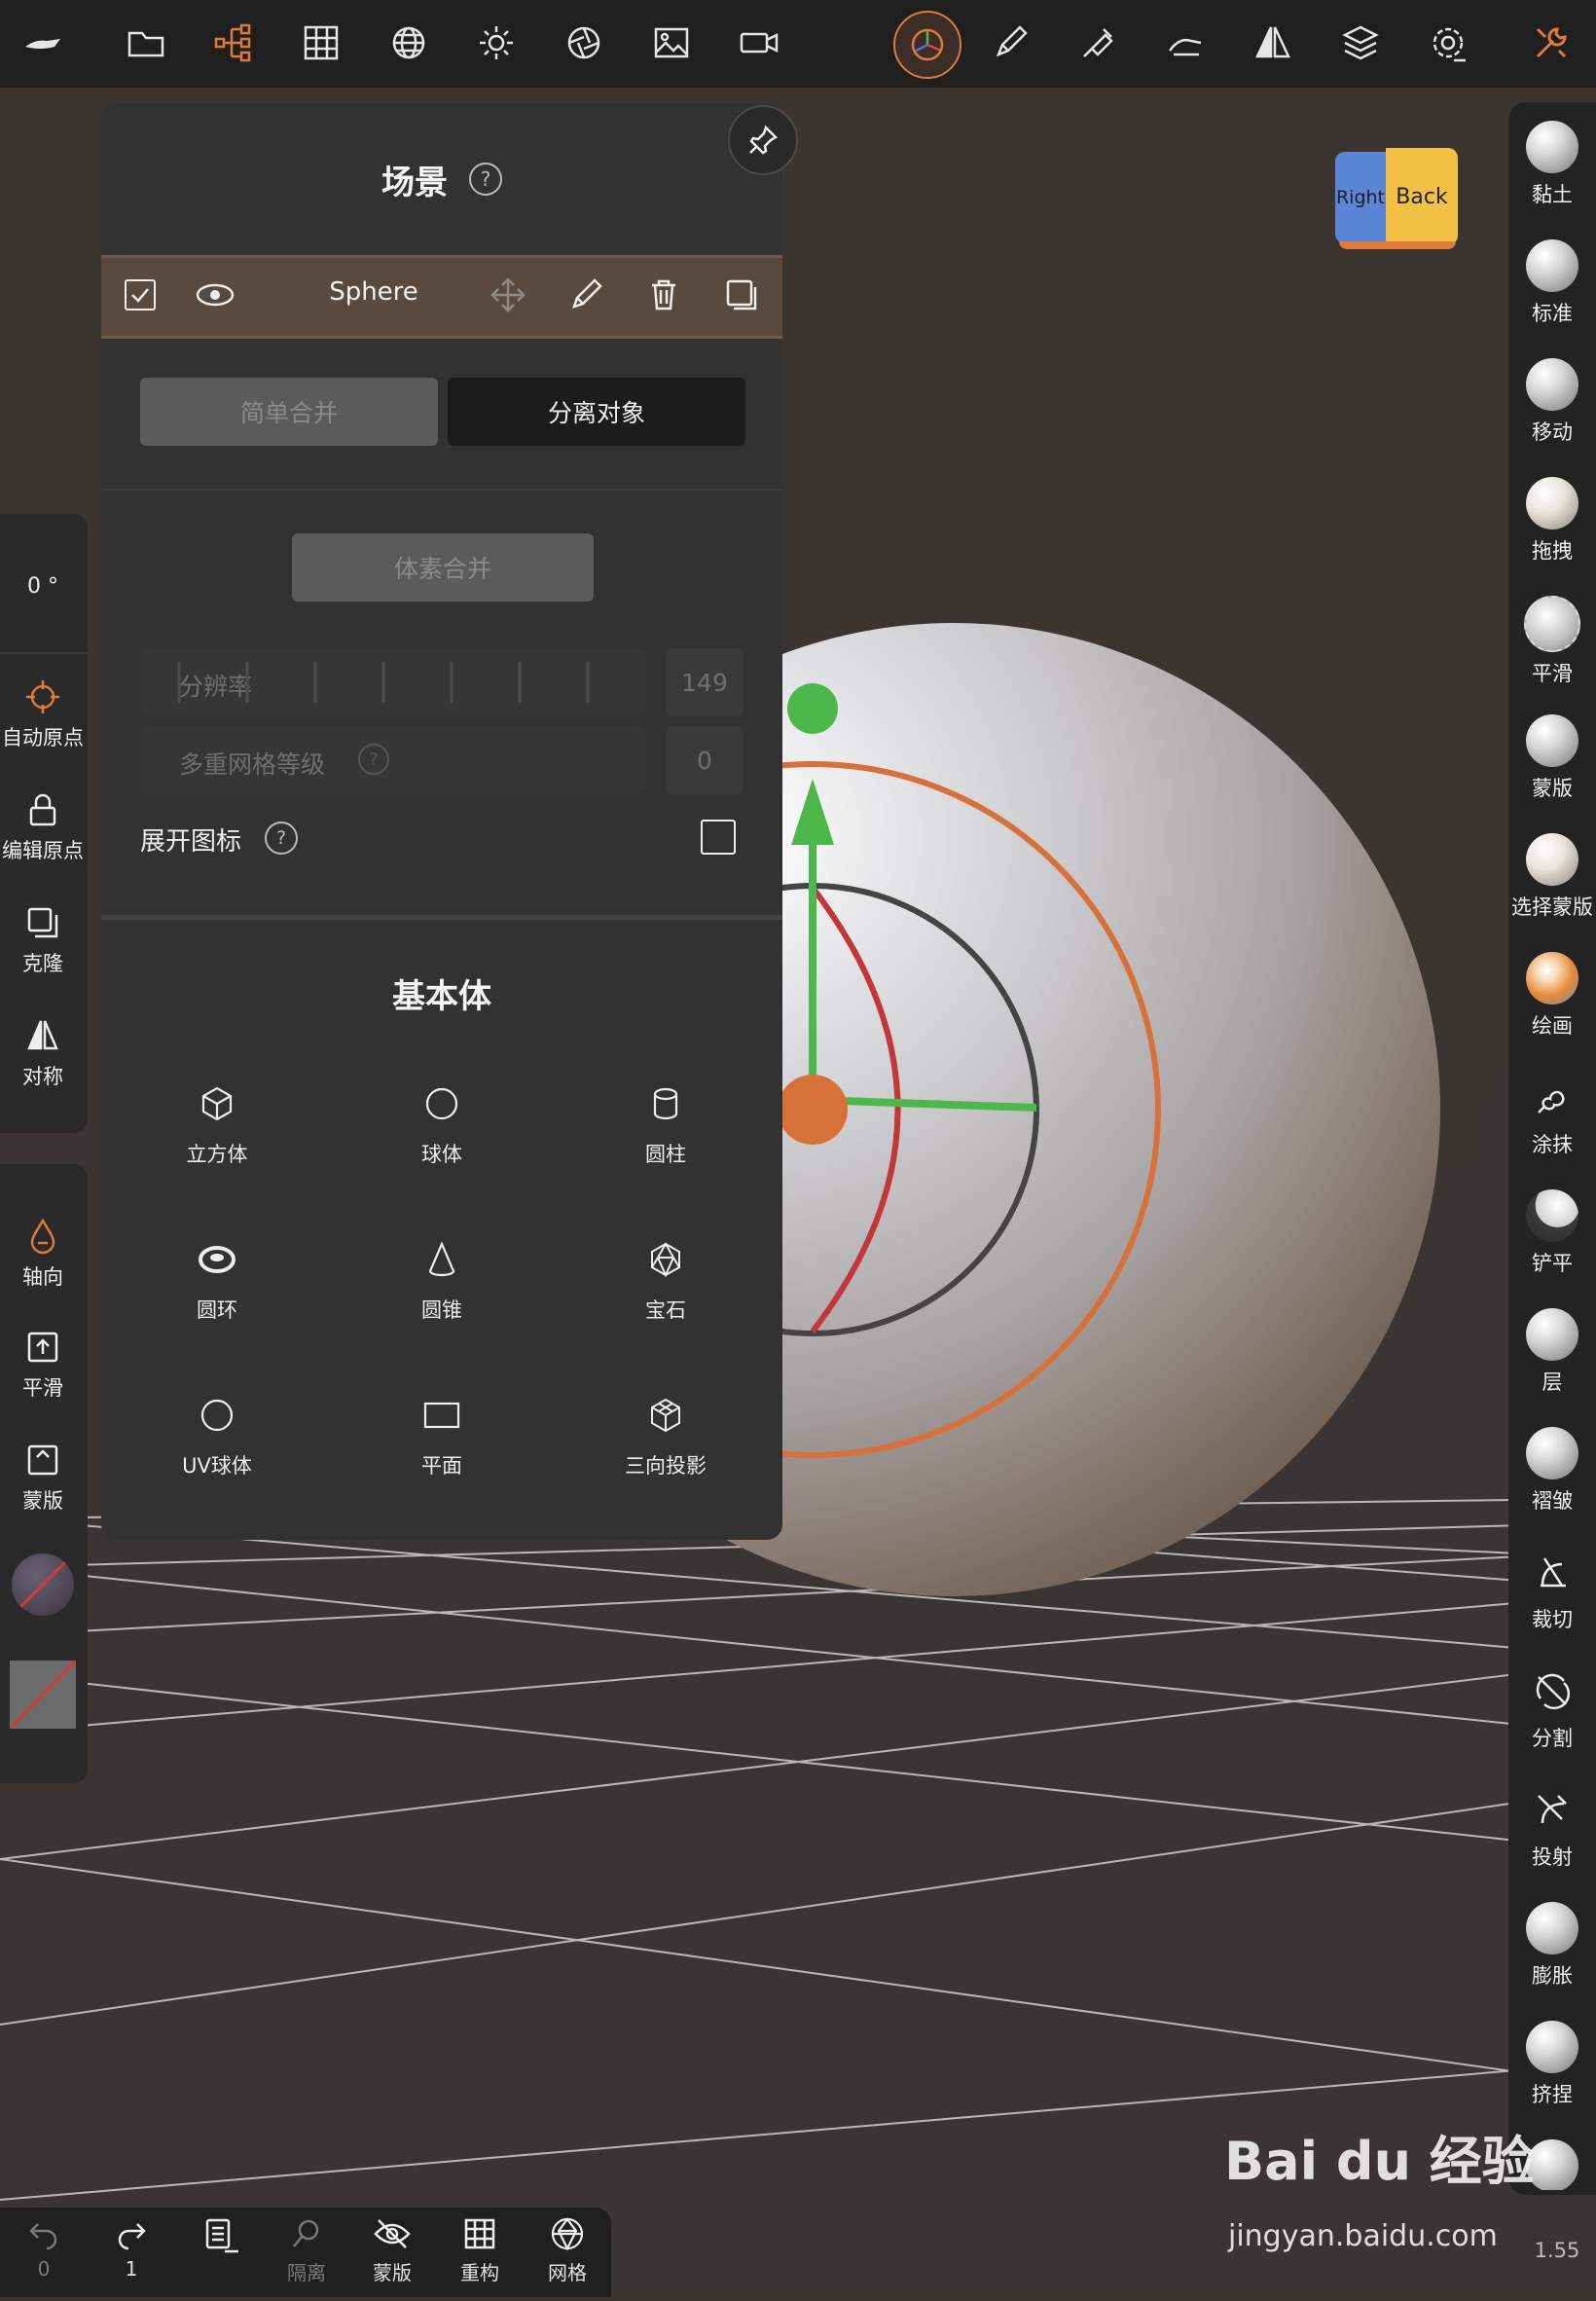 Image resolution: width=1596 pixels, height=2301 pixels. I want to click on clone-button: 克隆, so click(43, 937).